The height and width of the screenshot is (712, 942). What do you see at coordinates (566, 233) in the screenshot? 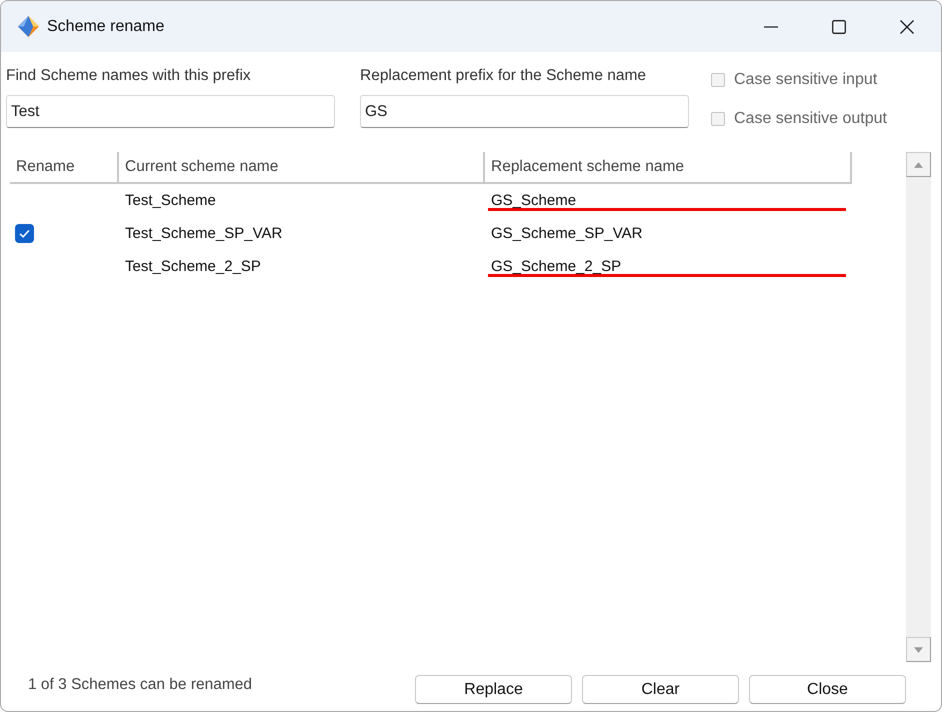
I see `table-cell: GS_Scheme_SP_VAR` at bounding box center [566, 233].